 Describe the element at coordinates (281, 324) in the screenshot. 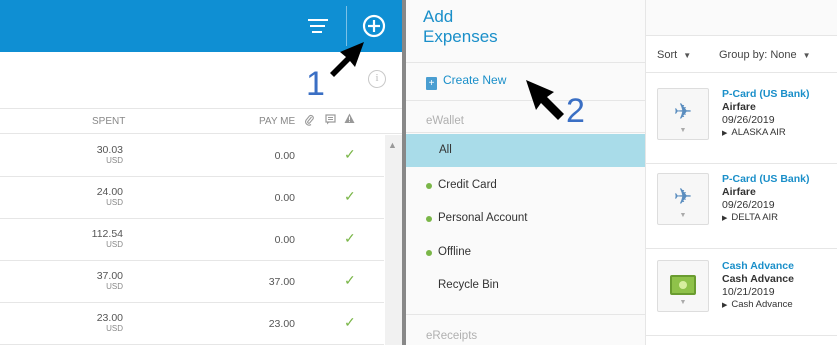

I see `pay-me-amount: 23.00` at that location.